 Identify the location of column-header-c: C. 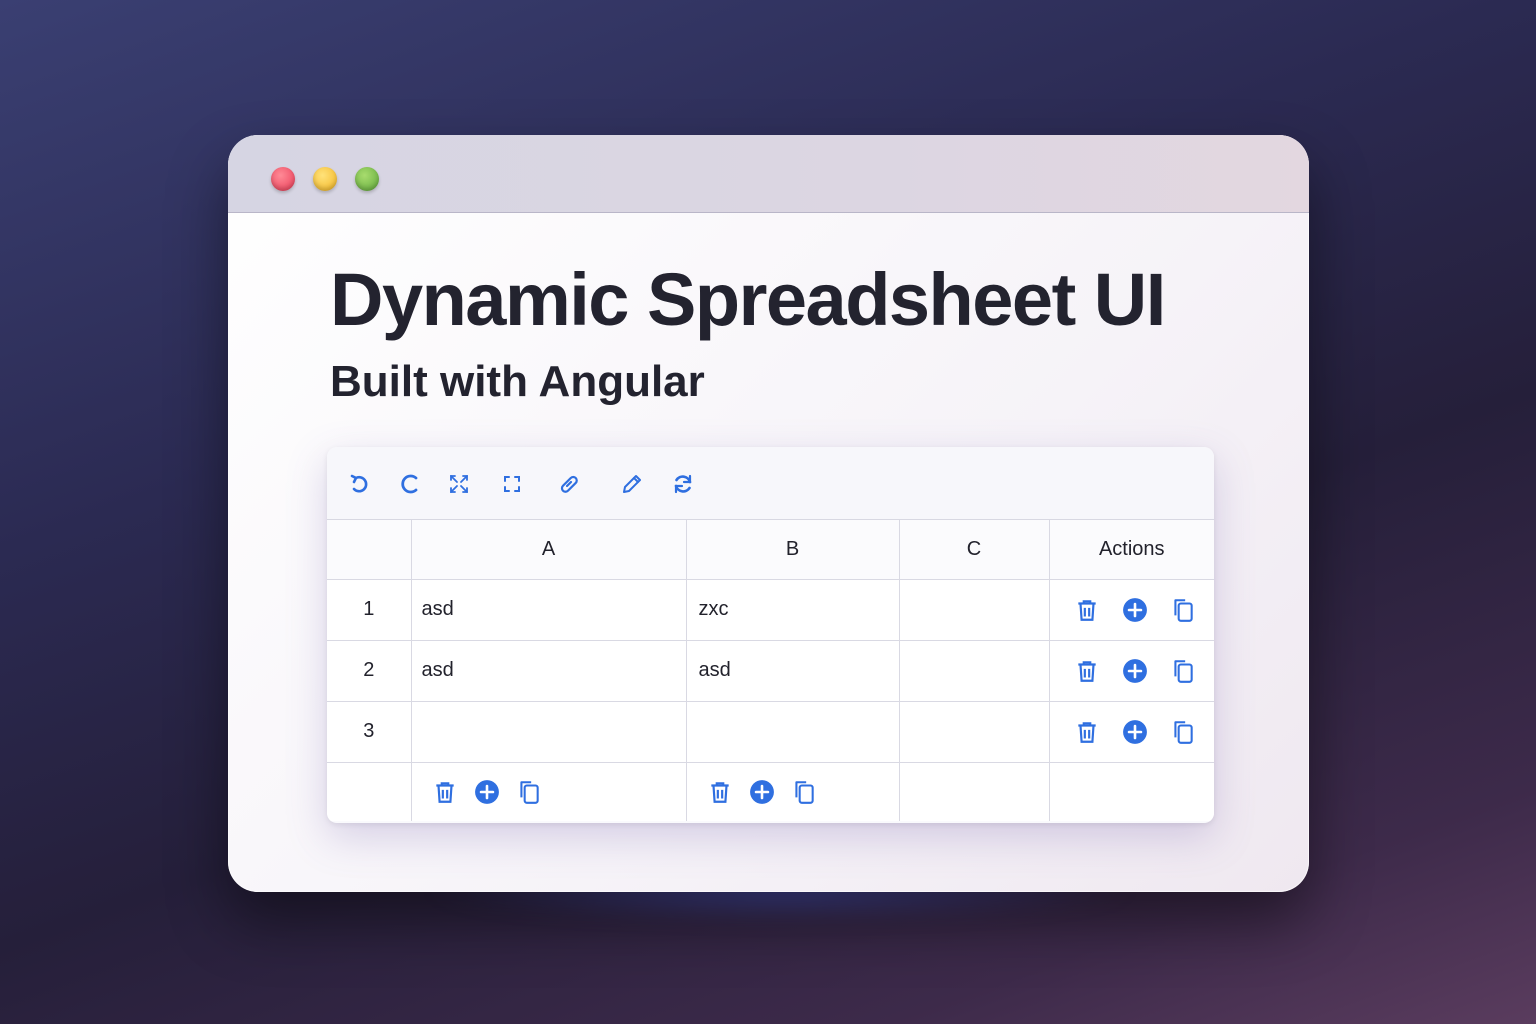
(974, 550).